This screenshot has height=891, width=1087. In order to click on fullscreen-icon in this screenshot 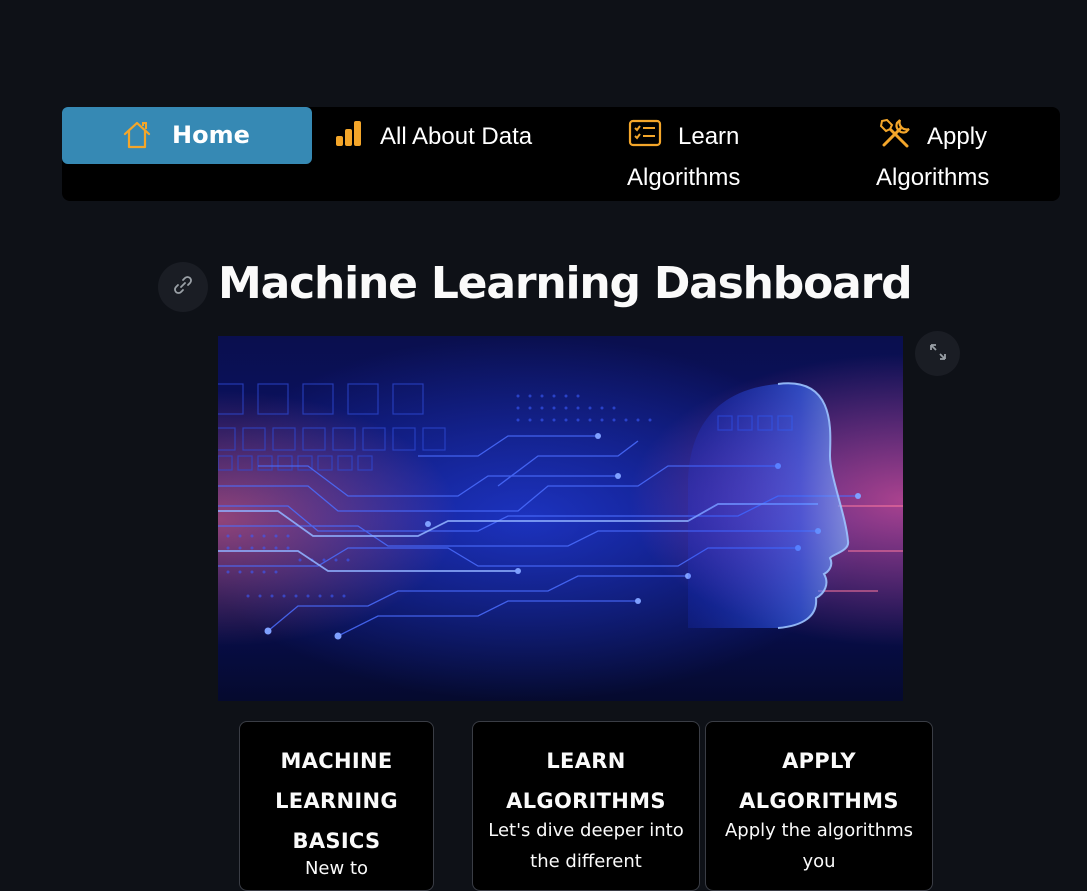, I will do `click(938, 354)`.